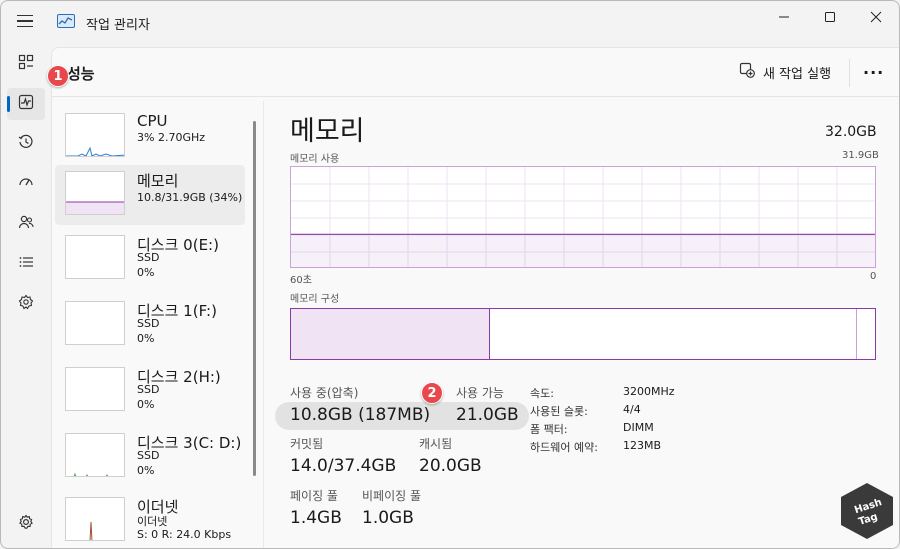  I want to click on committed-value: 14.0/37.4GB, so click(343, 466).